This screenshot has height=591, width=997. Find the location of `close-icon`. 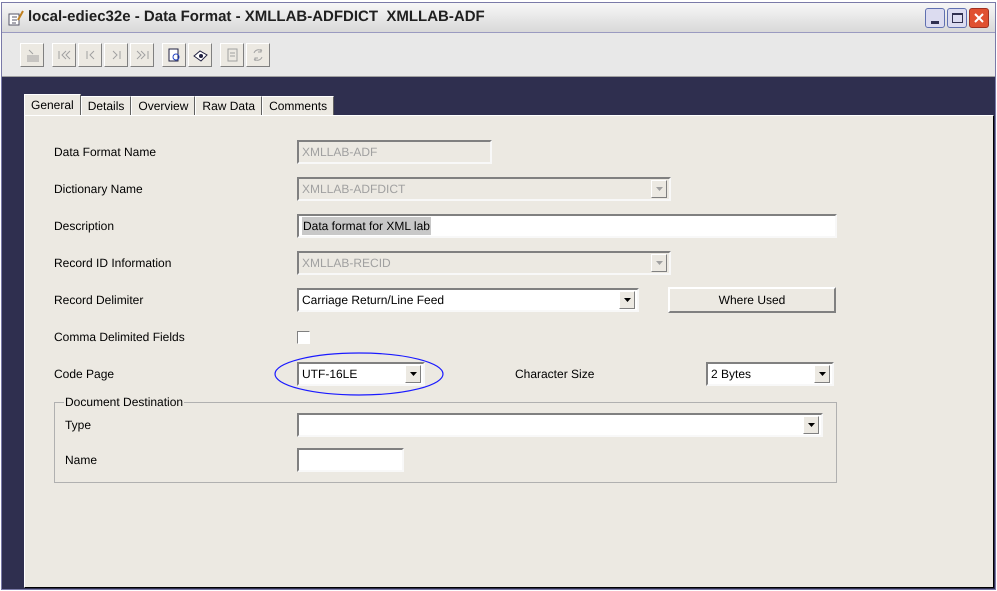

close-icon is located at coordinates (979, 17).